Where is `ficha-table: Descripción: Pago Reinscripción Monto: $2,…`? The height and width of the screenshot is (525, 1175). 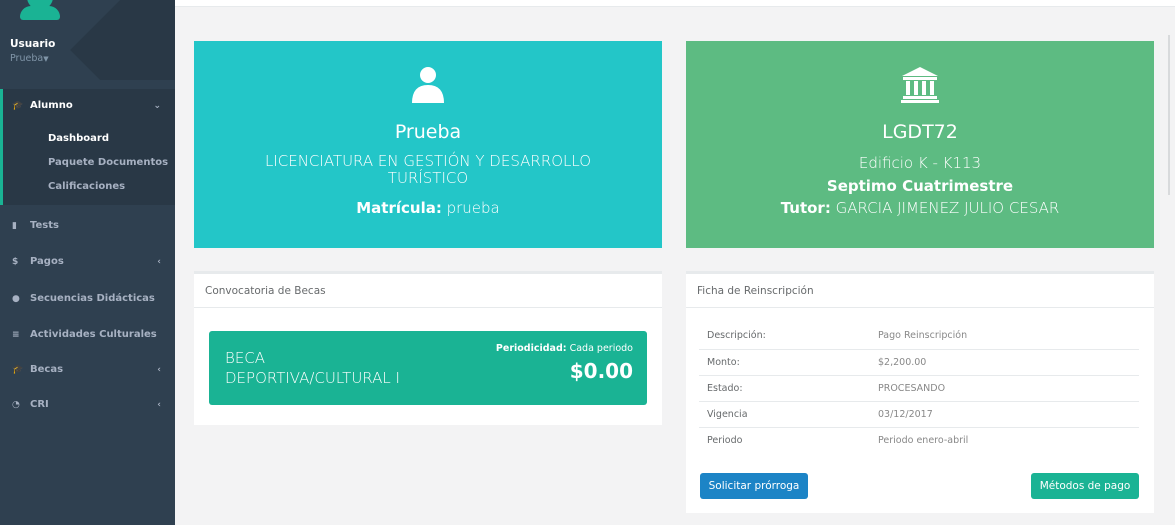 ficha-table: Descripción: Pago Reinscripción Monto: $2,… is located at coordinates (919, 388).